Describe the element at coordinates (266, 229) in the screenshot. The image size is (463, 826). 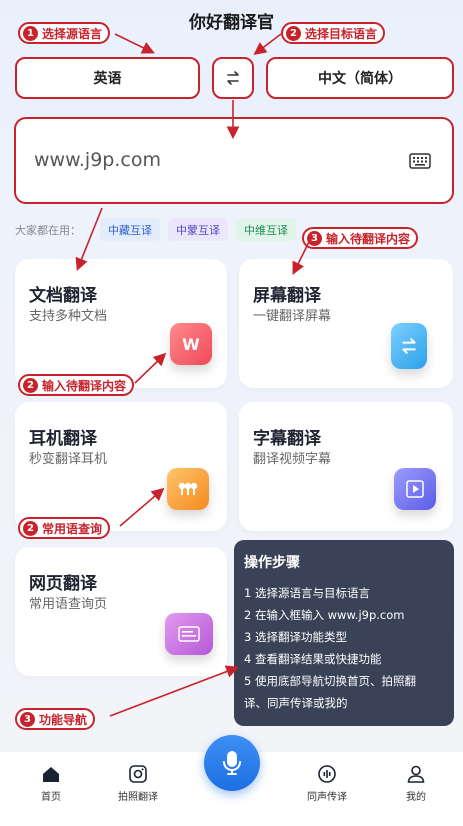
I see `tag-zh-uyghur: 中维互译` at that location.